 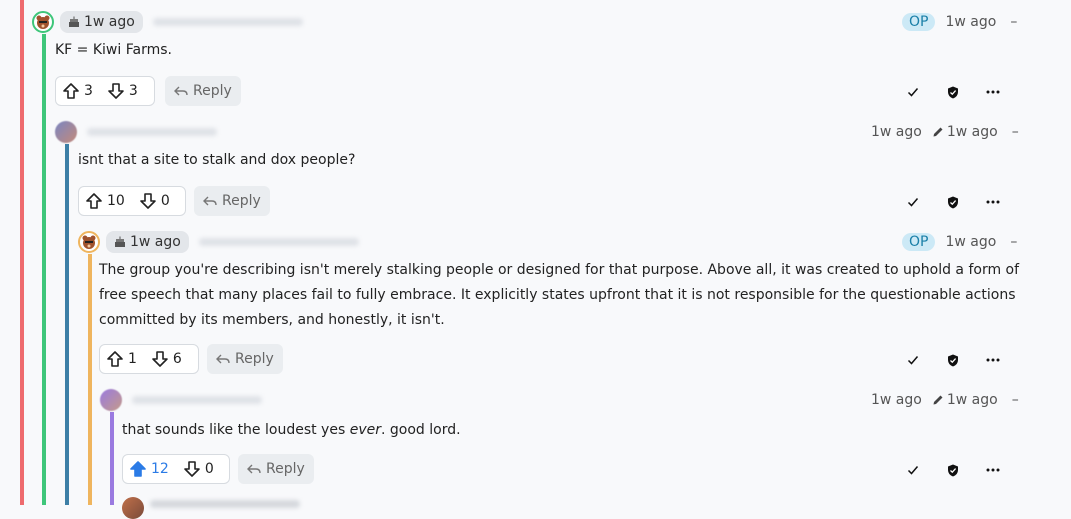 I want to click on upvote-button: 1, so click(x=121, y=359).